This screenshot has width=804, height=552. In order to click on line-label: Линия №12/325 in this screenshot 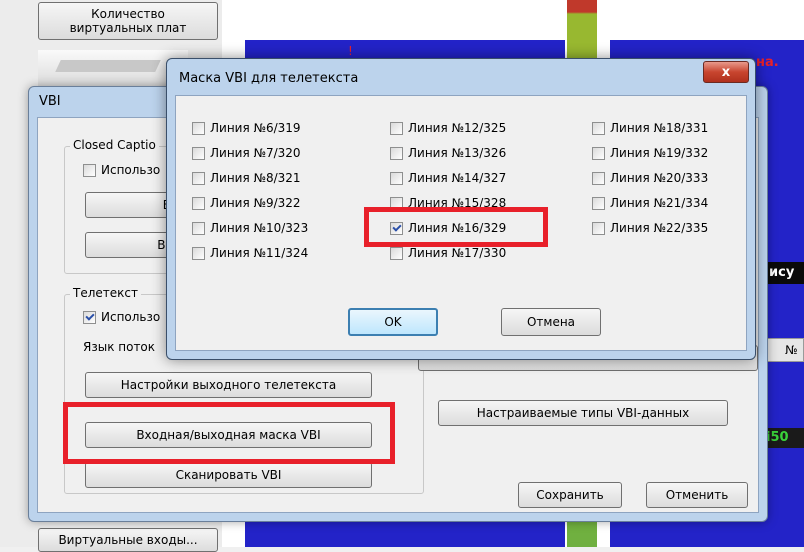, I will do `click(457, 128)`.